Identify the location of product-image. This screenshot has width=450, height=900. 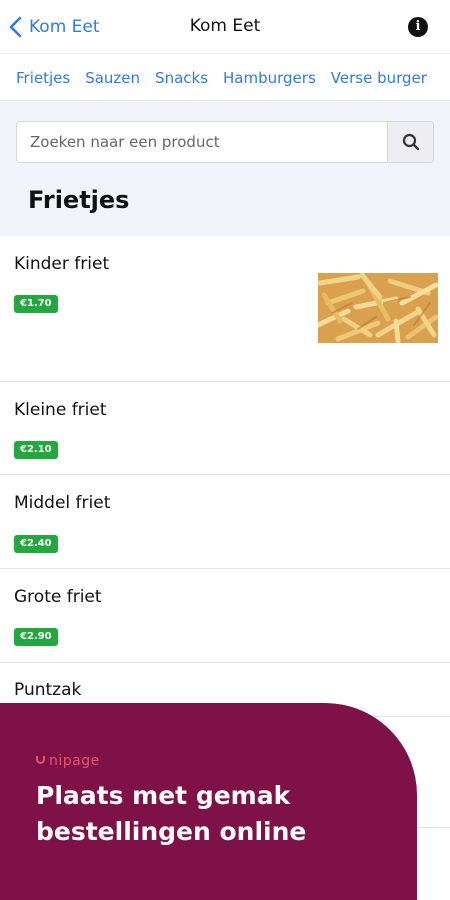
(378, 308).